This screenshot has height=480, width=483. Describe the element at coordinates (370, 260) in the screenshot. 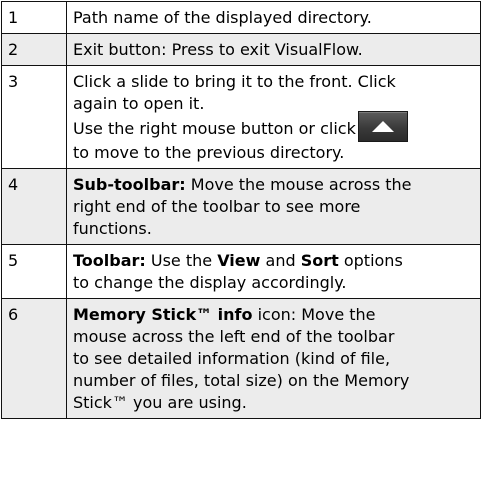

I see `description-text: options` at that location.